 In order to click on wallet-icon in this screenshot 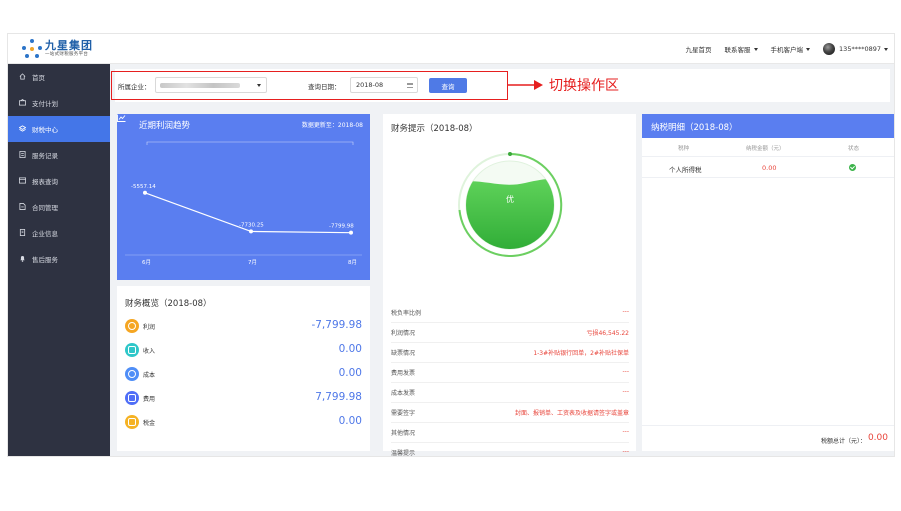, I will do `click(22, 102)`.